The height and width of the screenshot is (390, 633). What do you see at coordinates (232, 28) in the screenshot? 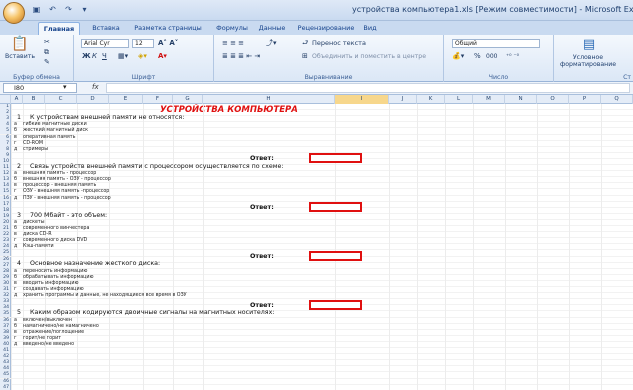
I see `tab-formulas: Формулы` at bounding box center [232, 28].